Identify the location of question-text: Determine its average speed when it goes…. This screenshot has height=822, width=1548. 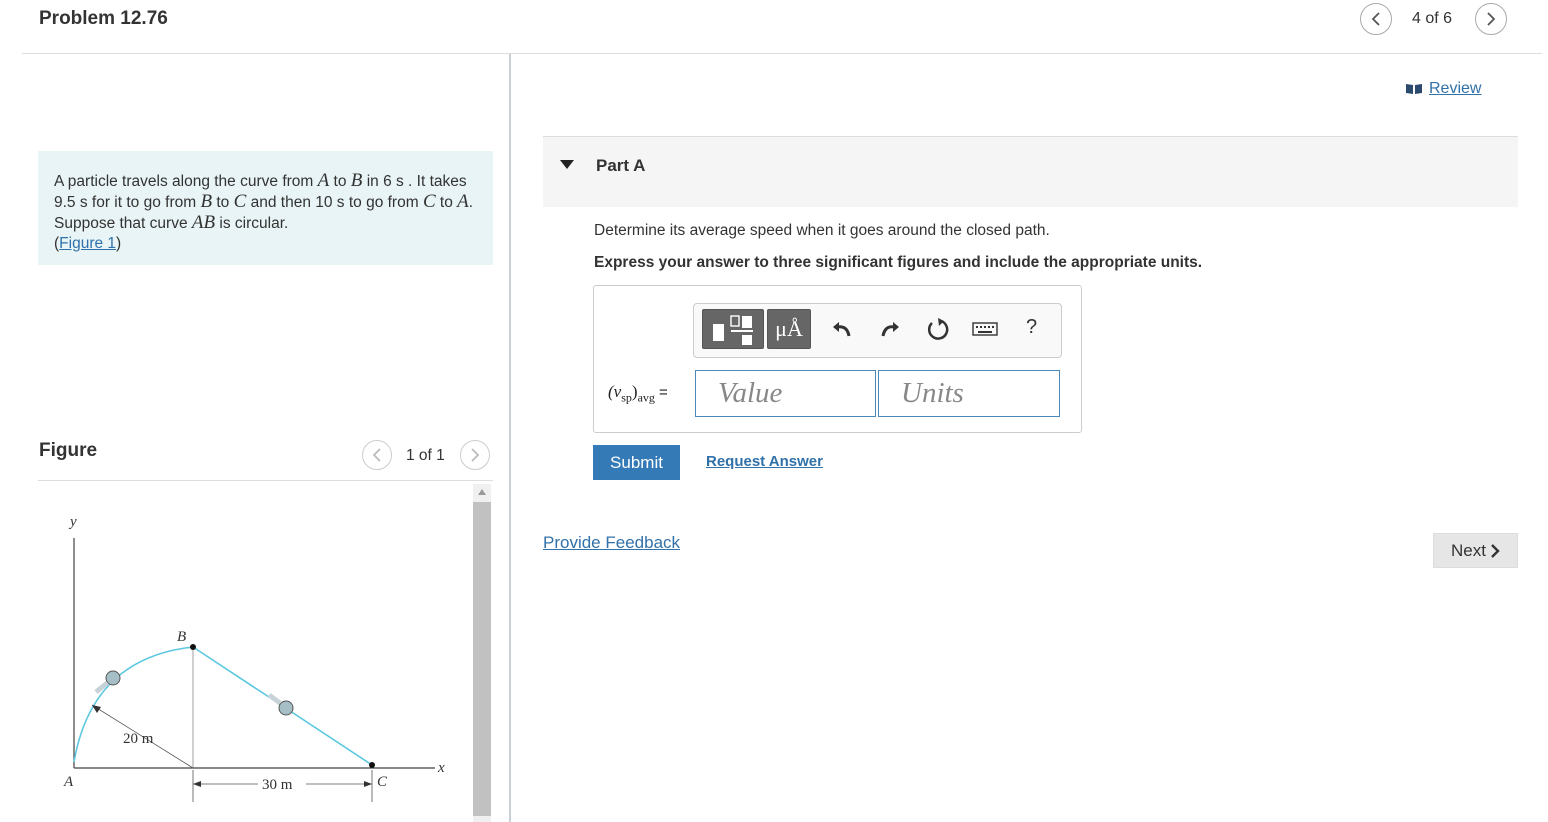
(822, 230).